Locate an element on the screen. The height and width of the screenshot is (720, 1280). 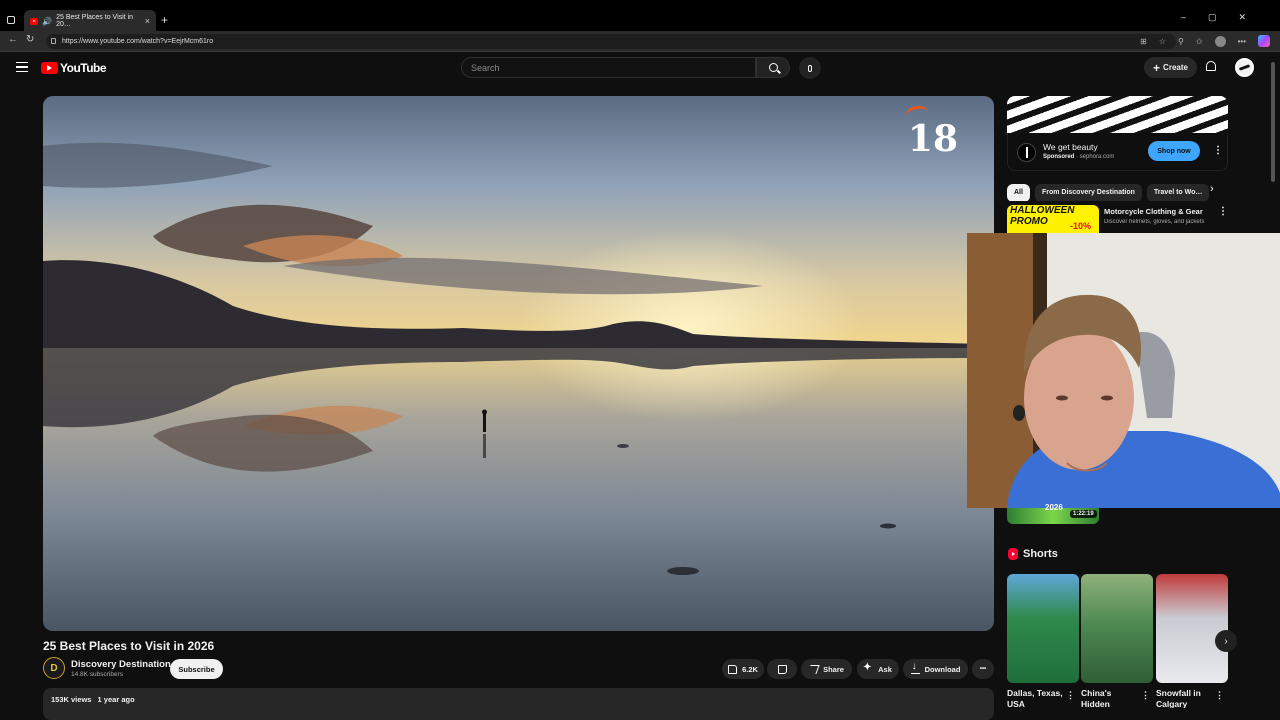
youtube-masthead: YouTube Search + Create is located at coordinates (640, 69).